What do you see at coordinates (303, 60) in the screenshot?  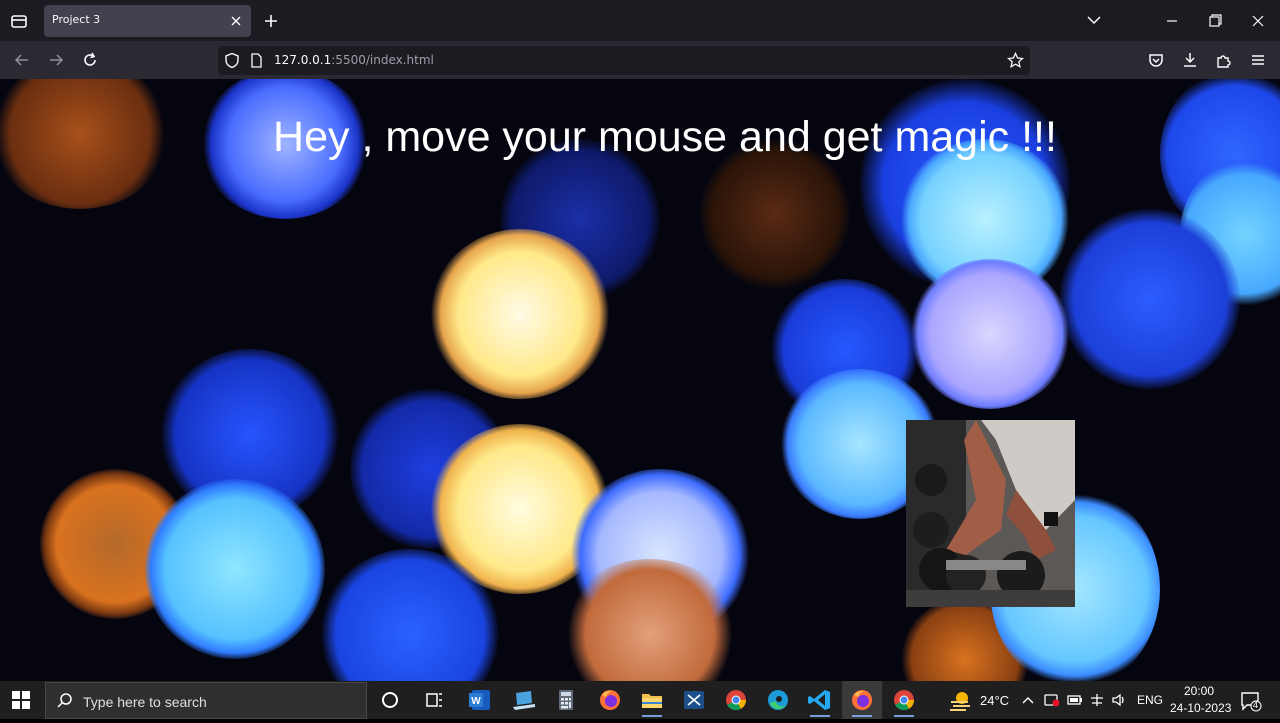 I see `url-host: 127.0.0.1` at bounding box center [303, 60].